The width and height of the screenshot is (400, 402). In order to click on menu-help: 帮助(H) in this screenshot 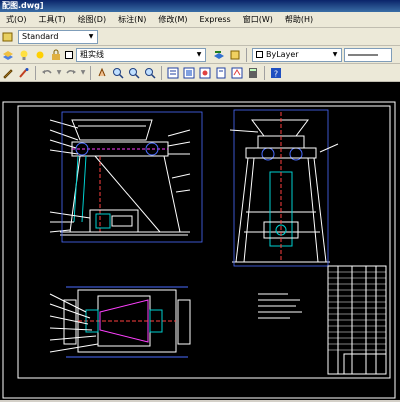, I will do `click(299, 20)`.